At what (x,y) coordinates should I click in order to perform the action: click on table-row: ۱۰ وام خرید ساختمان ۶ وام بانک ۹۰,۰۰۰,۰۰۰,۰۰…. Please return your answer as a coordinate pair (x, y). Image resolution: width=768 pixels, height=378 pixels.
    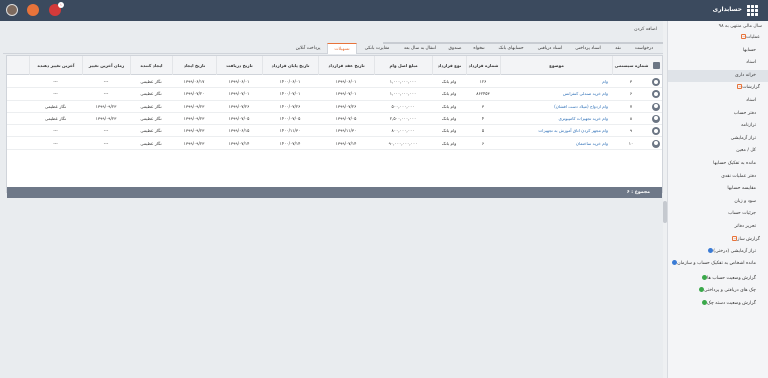
    Looking at the image, I should click on (334, 144).